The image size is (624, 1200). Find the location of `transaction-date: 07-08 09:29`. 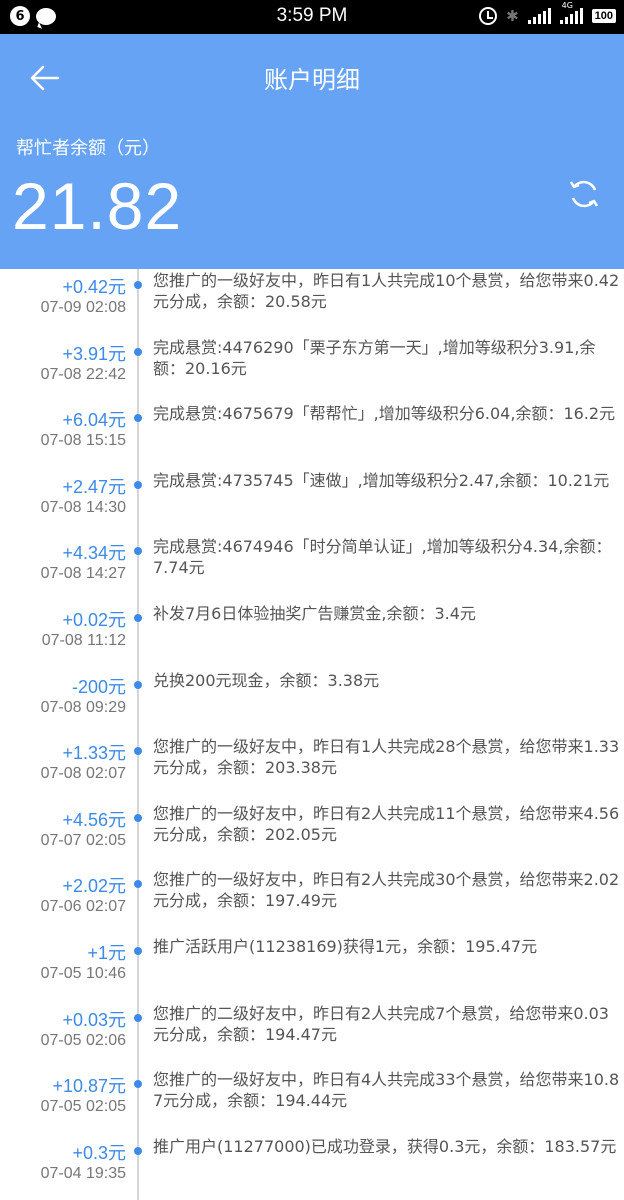

transaction-date: 07-08 09:29 is located at coordinates (83, 707).